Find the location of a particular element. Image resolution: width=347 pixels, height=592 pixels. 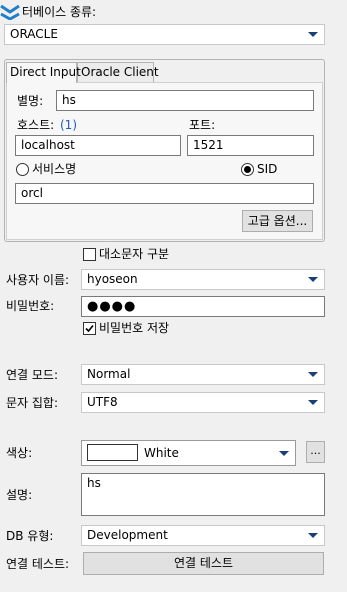

tab-oracle-client: Oracle Client is located at coordinates (118, 72).